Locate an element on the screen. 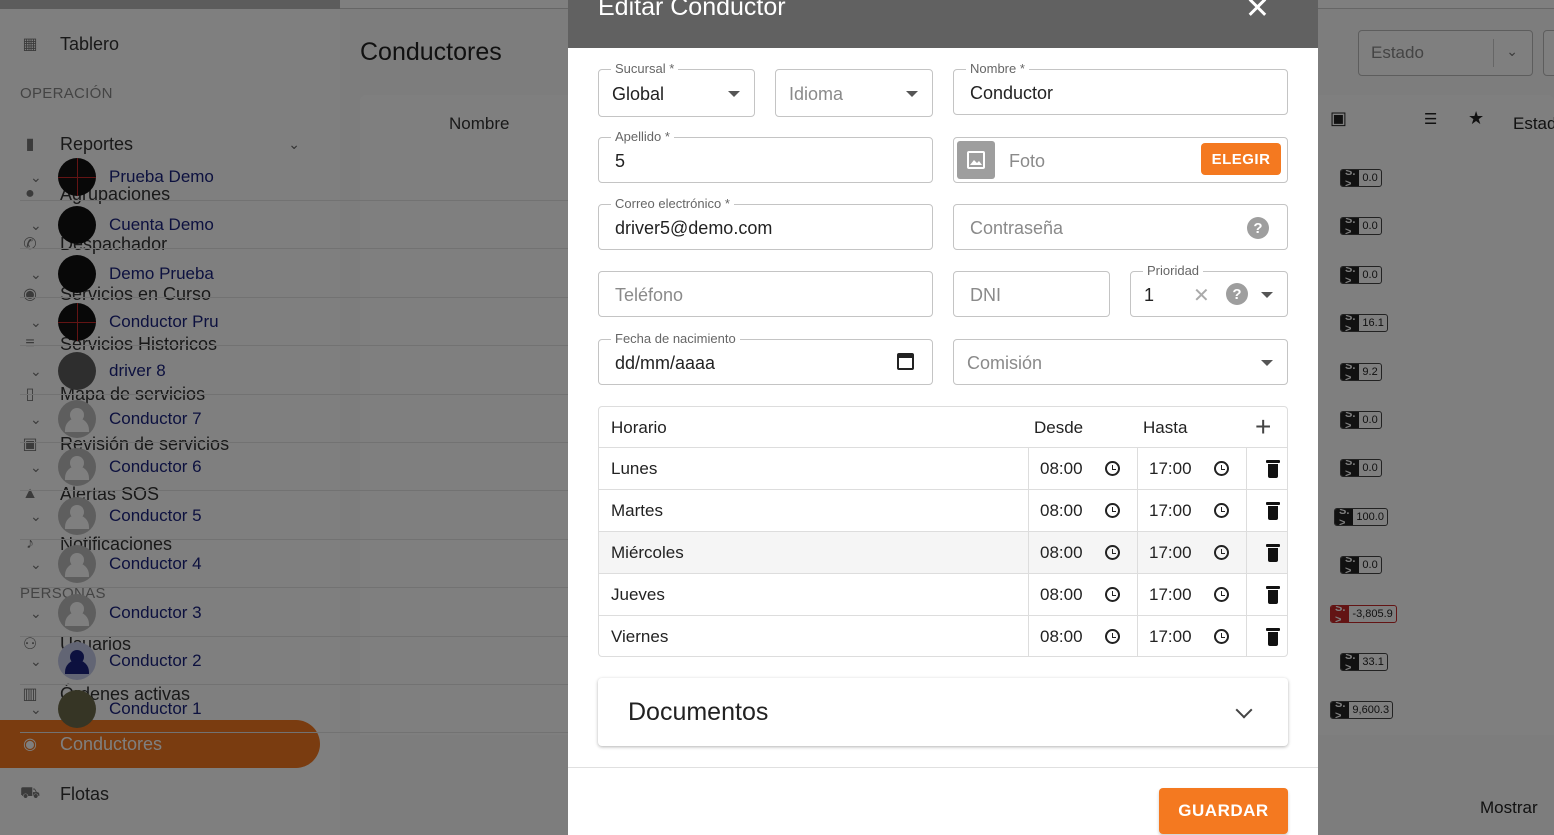  close-icon: ✕ is located at coordinates (1257, 12).